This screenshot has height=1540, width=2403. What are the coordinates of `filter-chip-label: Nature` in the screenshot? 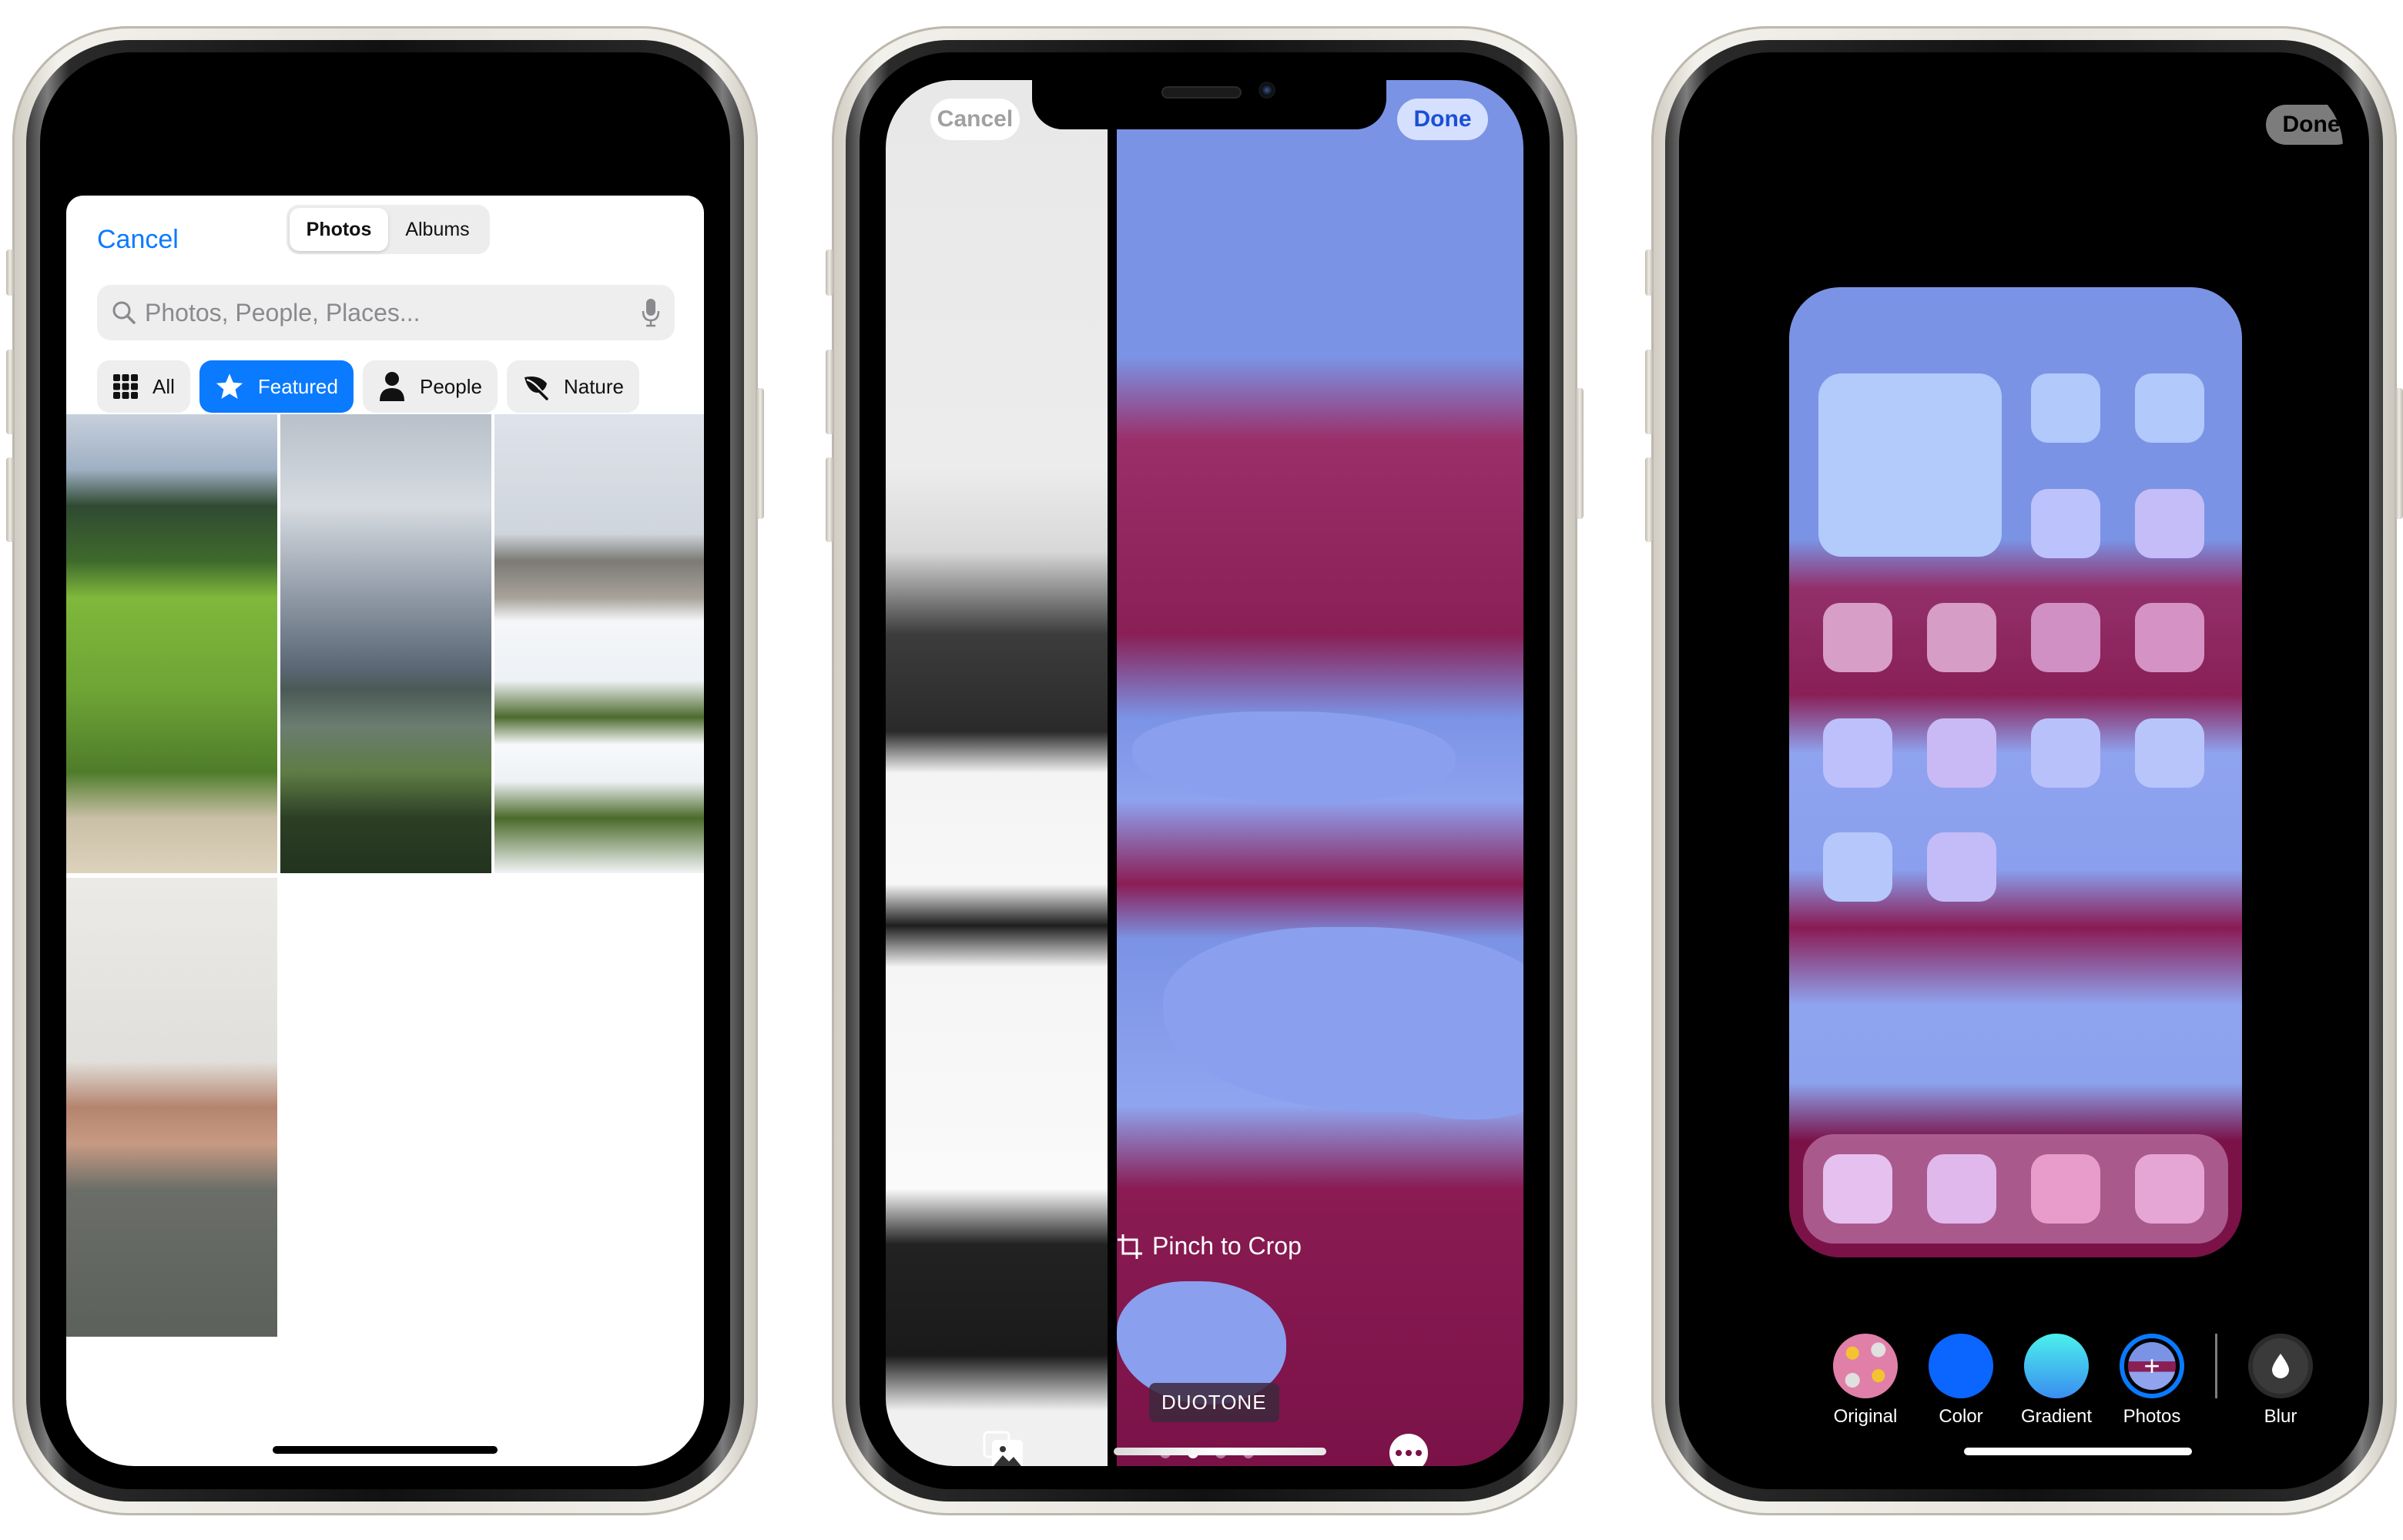 It's located at (593, 386).